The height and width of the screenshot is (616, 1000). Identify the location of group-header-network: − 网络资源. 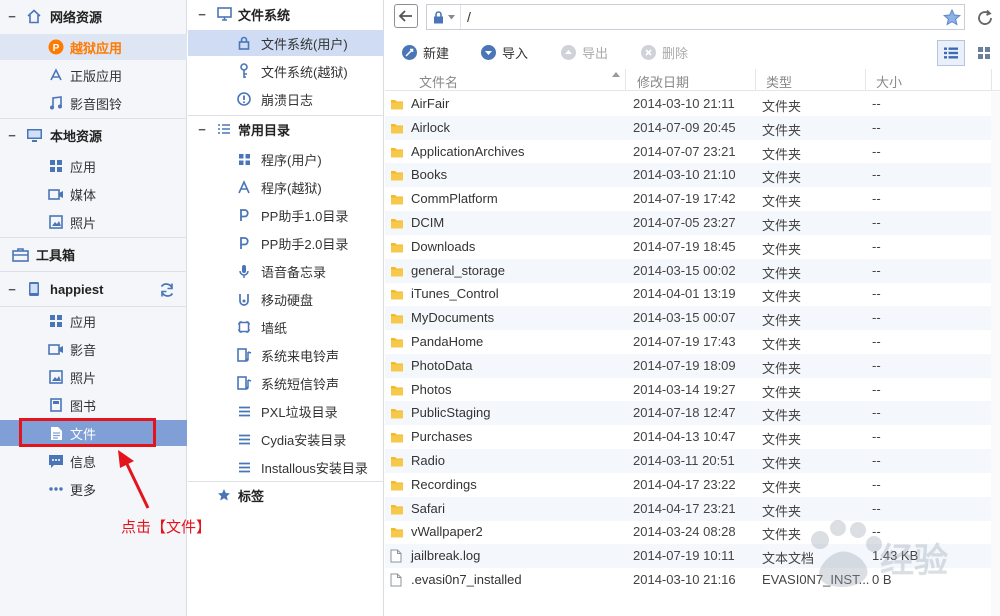
(93, 16).